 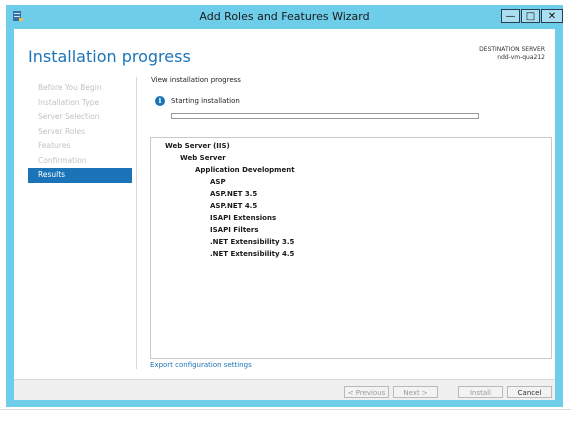 I want to click on wizard-footer: < Previous Next > Install Cancel, so click(x=284, y=389).